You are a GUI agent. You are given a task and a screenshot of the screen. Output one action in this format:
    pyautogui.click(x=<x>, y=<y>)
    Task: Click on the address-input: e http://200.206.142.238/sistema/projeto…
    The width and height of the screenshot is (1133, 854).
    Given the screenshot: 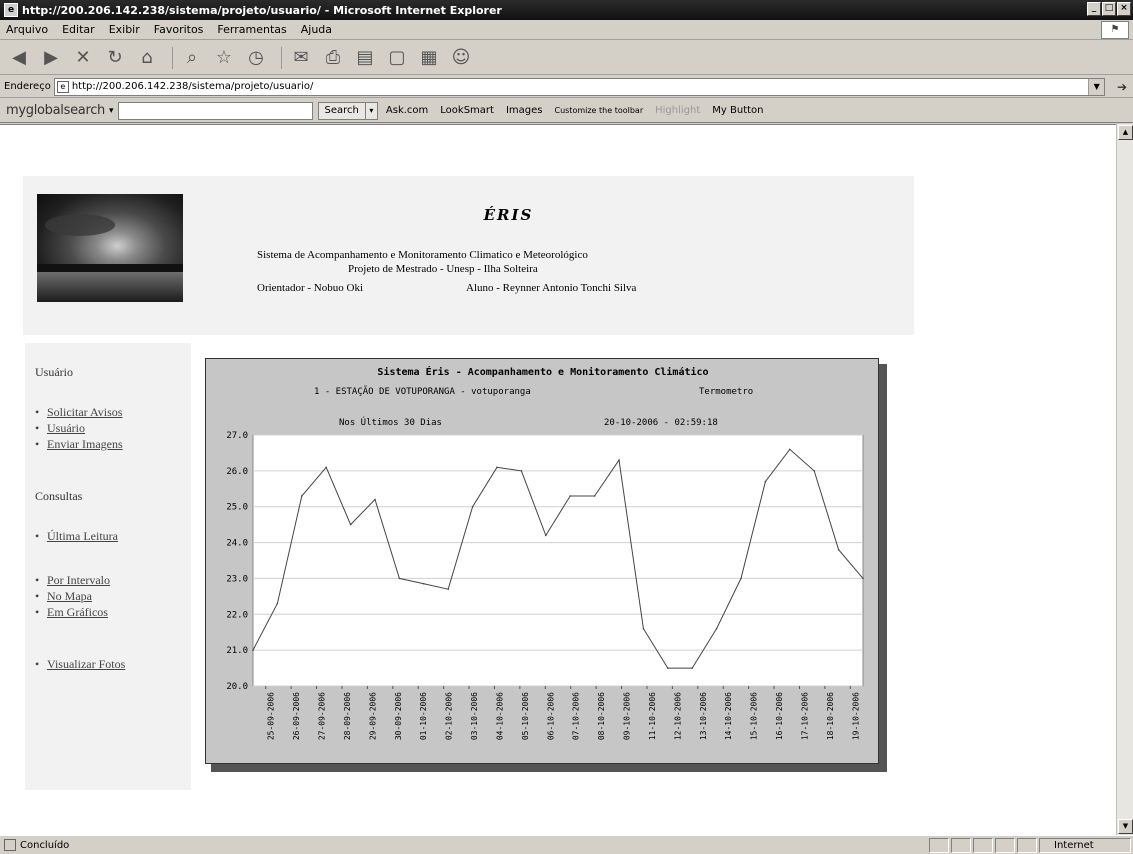 What is the action you would take?
    pyautogui.click(x=579, y=86)
    